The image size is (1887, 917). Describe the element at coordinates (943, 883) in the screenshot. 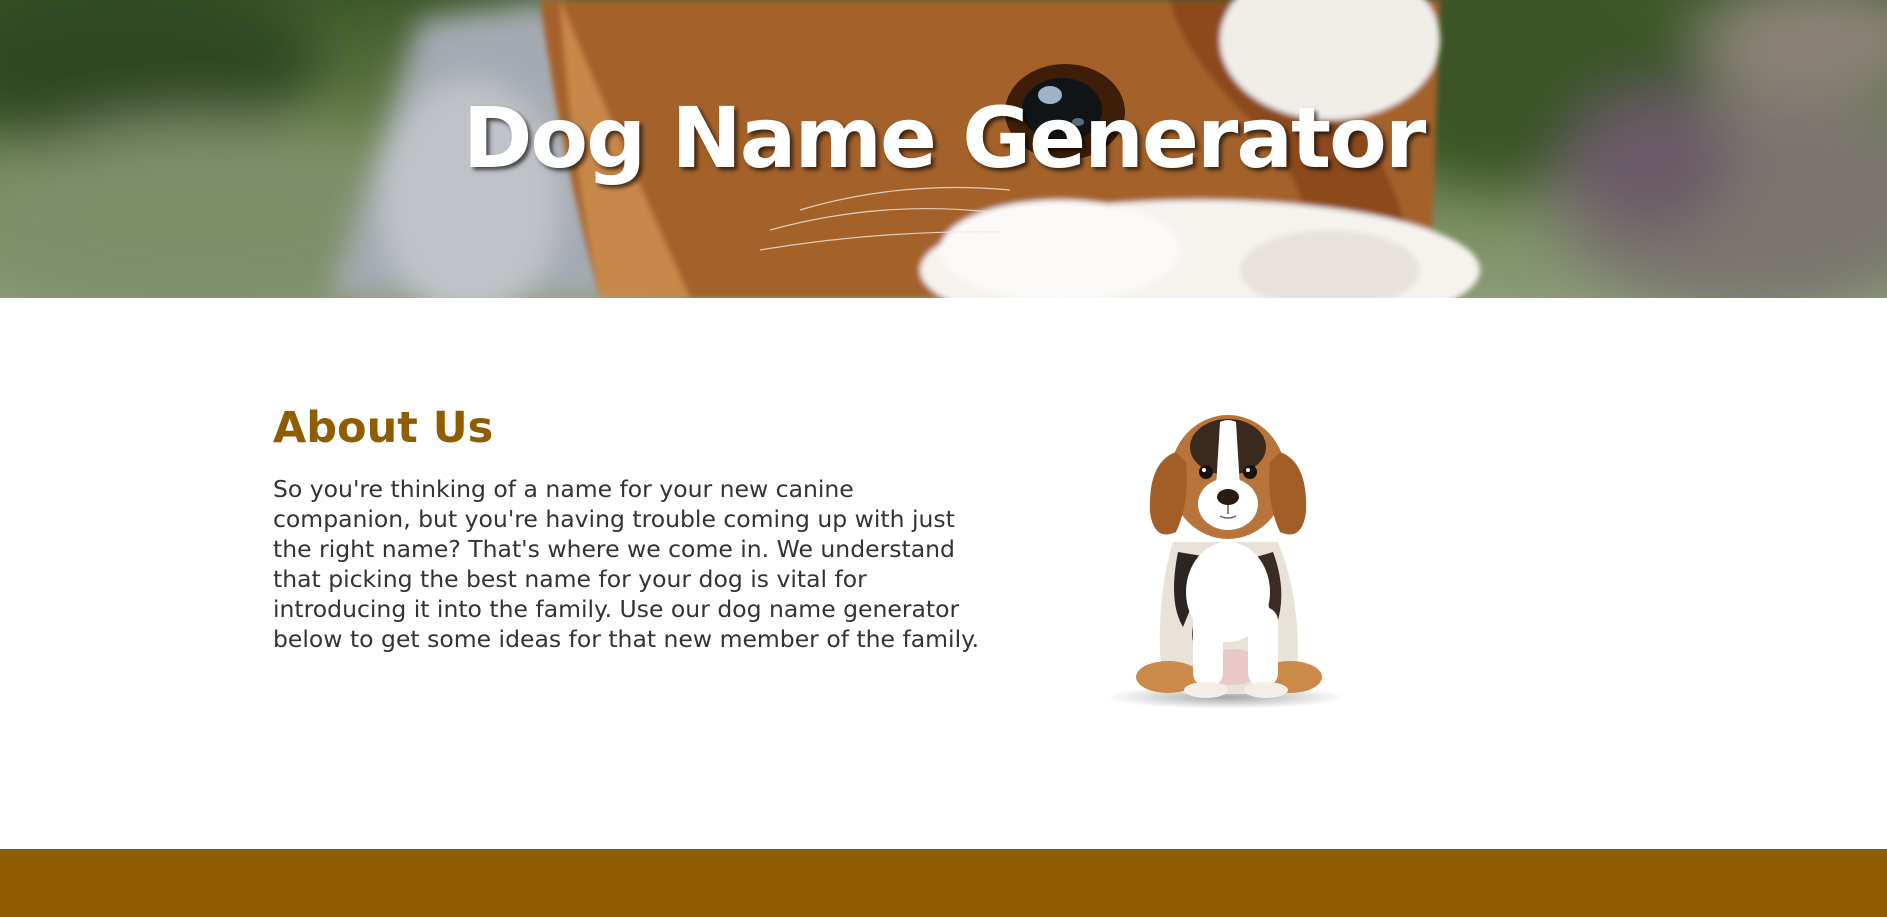

I see `footer-band` at that location.